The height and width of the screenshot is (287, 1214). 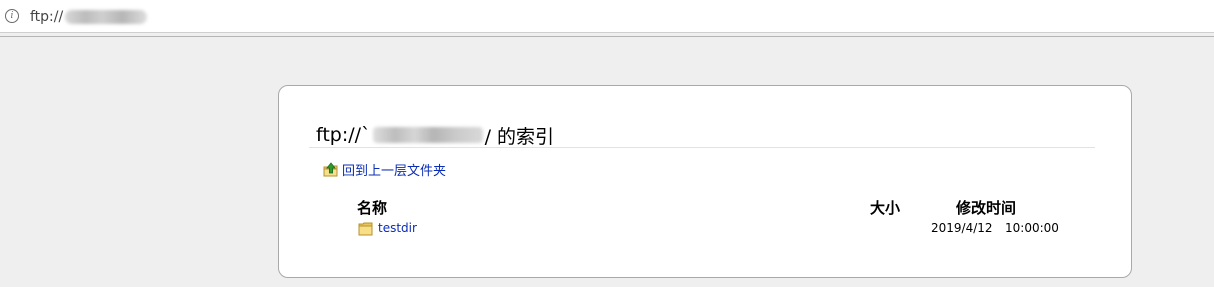 I want to click on title-prefix: ftp://`, so click(x=343, y=135).